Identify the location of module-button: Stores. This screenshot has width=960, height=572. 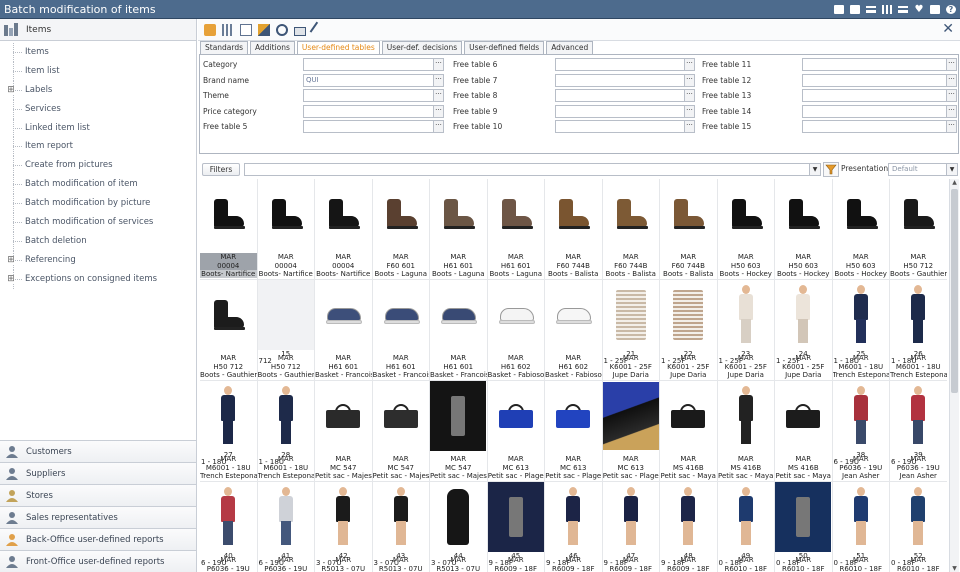
(98, 495).